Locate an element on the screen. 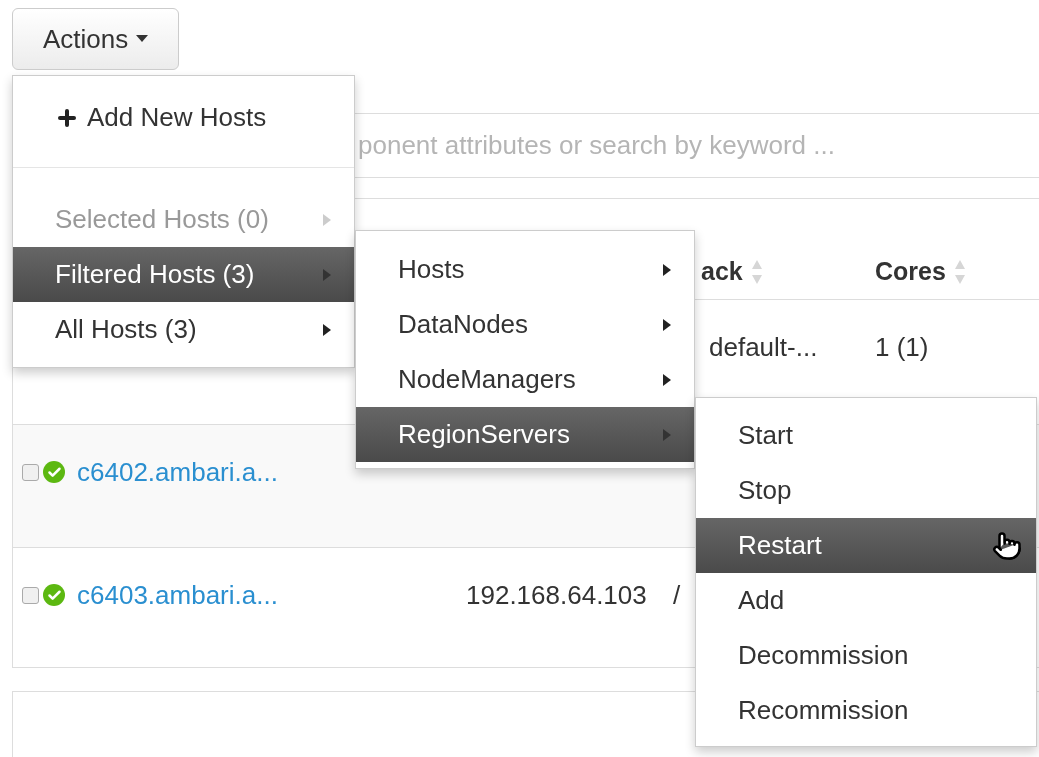  menu-item: Restart is located at coordinates (866, 545).